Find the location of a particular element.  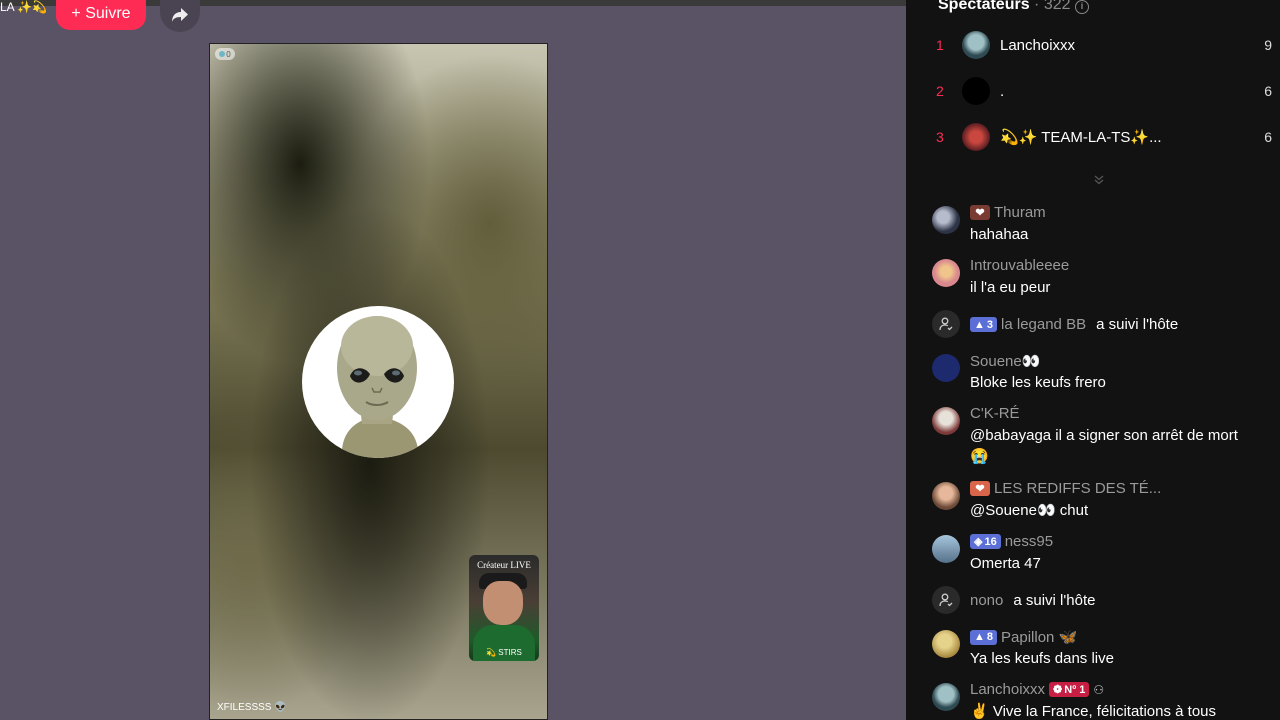

host-username: XFILESSSS 👽 is located at coordinates (252, 707).